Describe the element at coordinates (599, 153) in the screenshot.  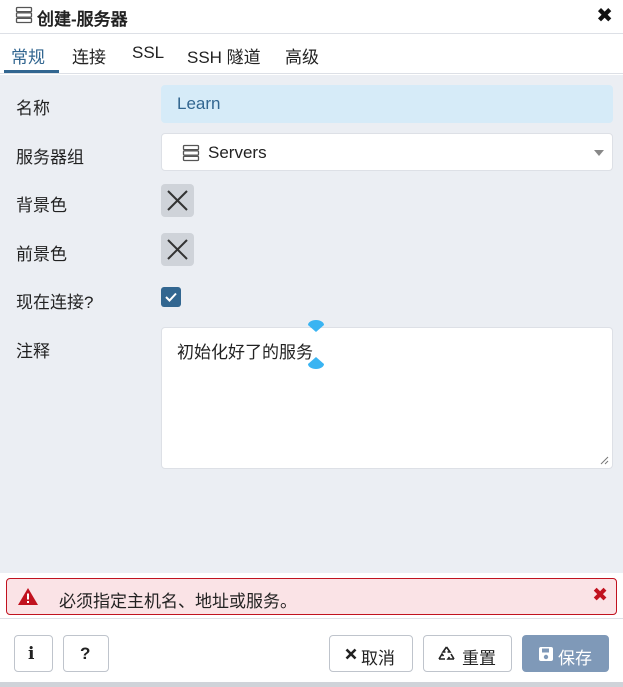
I see `chevron-down-icon` at that location.